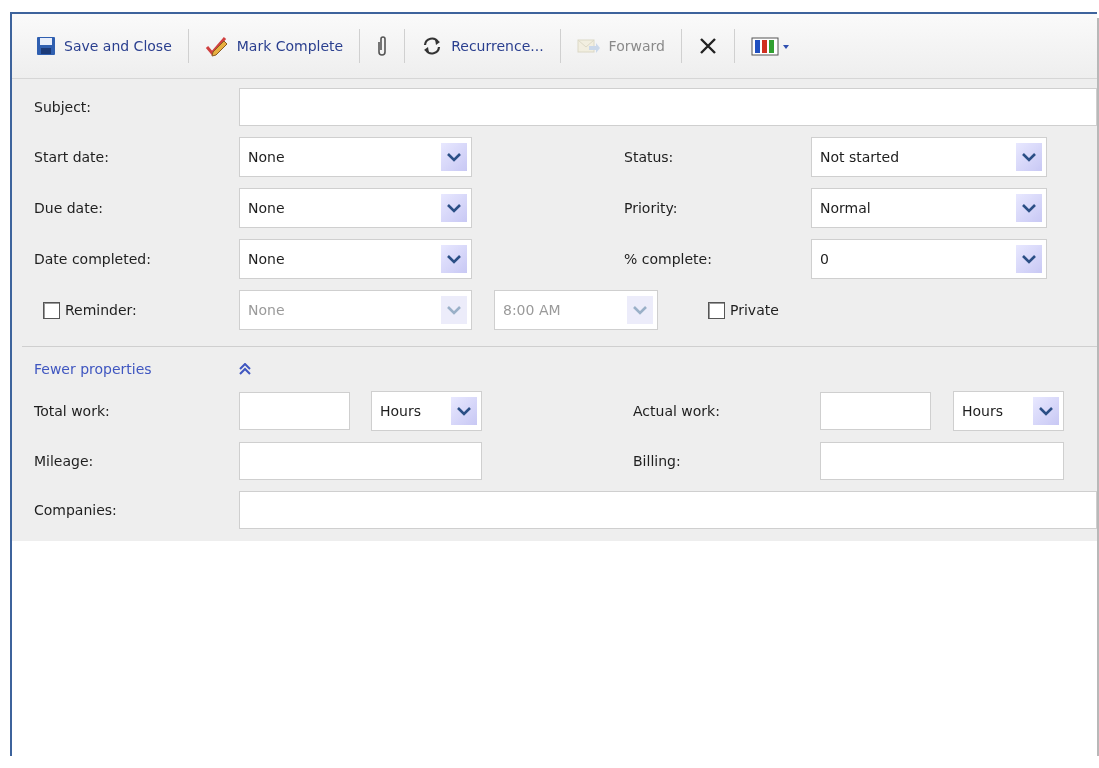  I want to click on mark-complete-button: Mark Complete, so click(274, 46).